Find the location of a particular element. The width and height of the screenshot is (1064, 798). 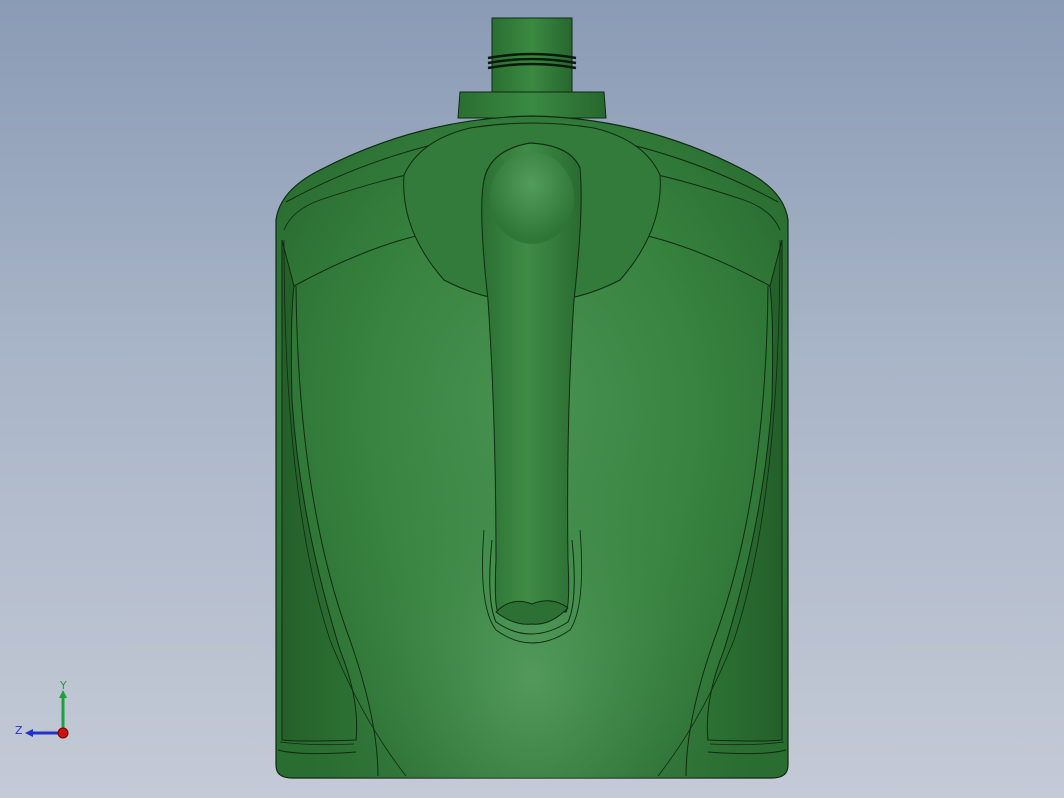

bottle-neck is located at coordinates (532, 68).